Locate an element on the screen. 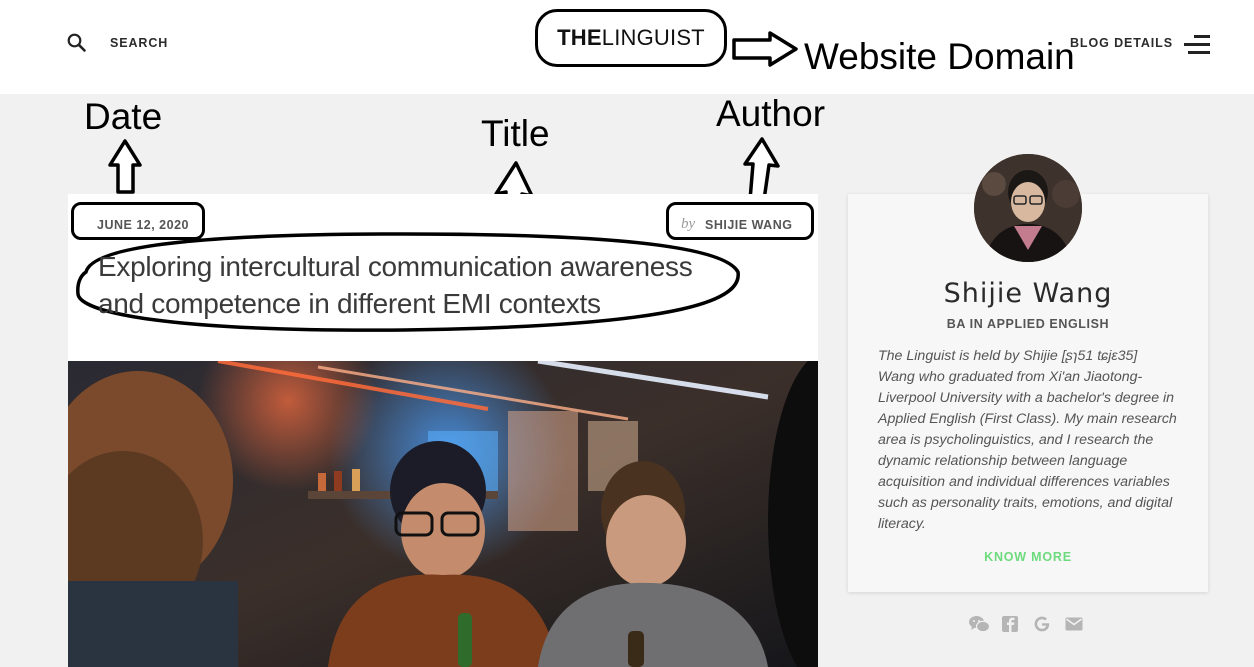  logo-rest-text: LINGUIST is located at coordinates (653, 37).